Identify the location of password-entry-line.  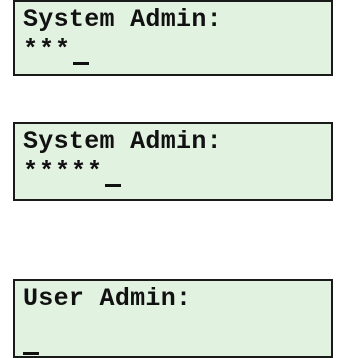
(177, 340).